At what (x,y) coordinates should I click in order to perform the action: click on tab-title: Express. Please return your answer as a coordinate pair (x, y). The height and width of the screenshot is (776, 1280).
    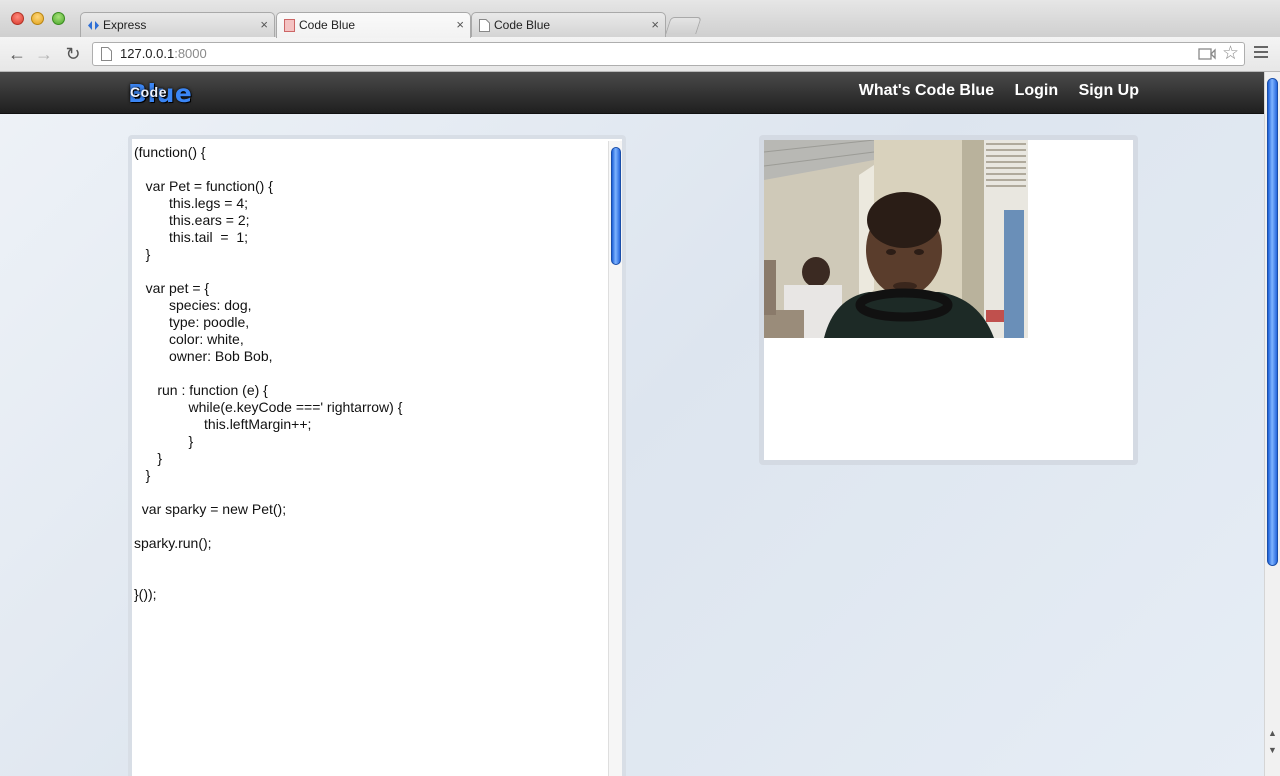
    Looking at the image, I should click on (125, 25).